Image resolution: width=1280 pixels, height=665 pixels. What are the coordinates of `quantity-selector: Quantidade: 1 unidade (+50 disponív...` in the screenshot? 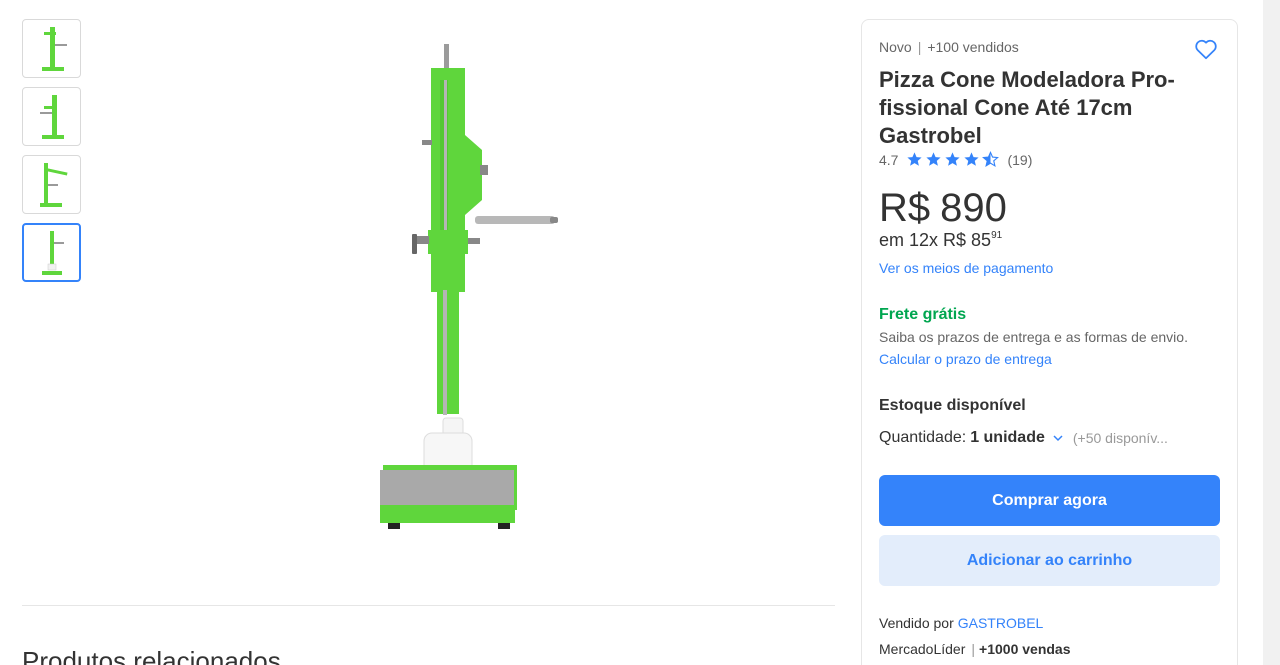 It's located at (1023, 438).